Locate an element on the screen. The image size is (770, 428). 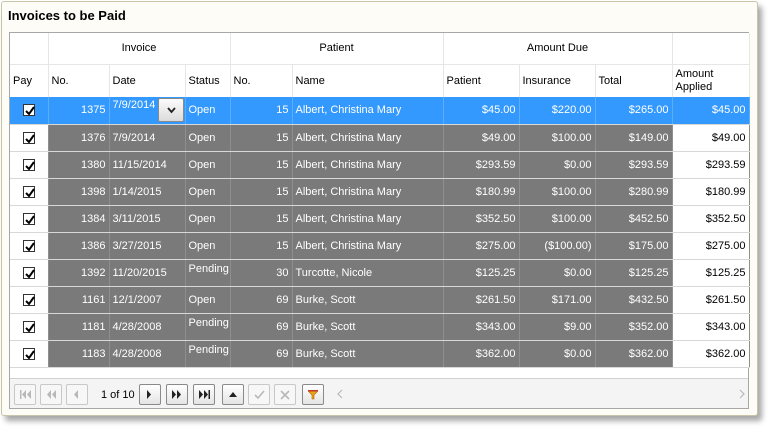
amount-applied-cell: $180.99 is located at coordinates (711, 192).